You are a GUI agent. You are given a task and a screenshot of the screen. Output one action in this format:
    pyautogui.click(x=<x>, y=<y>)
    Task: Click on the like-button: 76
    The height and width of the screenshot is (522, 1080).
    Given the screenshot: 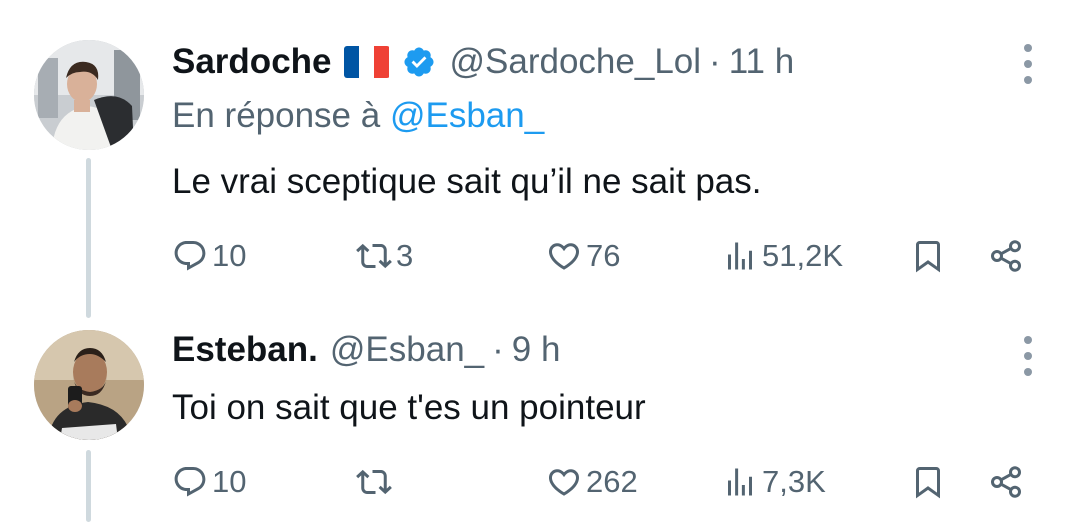 What is the action you would take?
    pyautogui.click(x=583, y=256)
    